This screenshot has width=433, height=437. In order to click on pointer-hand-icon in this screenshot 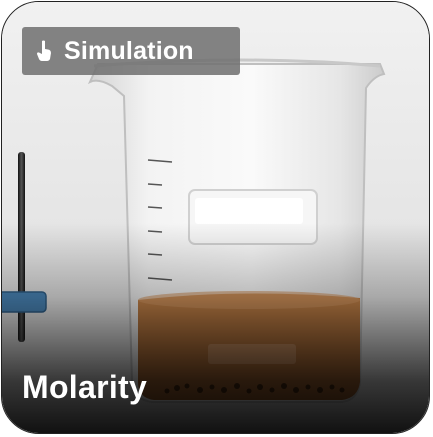, I will do `click(44, 50)`.